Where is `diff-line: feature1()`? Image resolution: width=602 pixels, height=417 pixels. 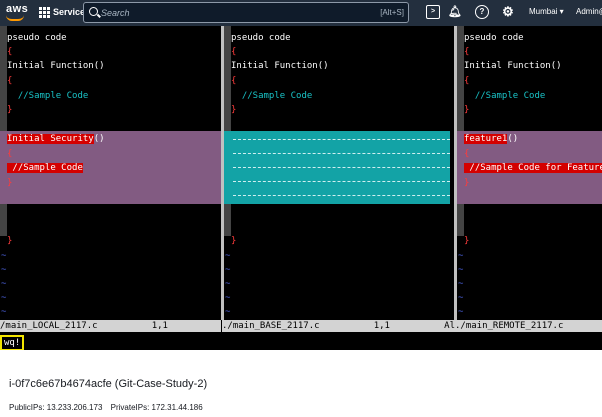
diff-line: feature1() is located at coordinates (529, 139).